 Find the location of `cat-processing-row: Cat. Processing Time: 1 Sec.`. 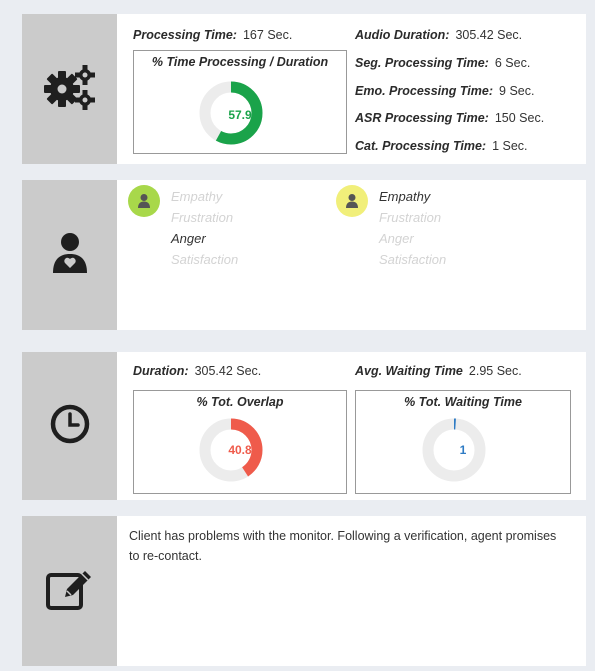

cat-processing-row: Cat. Processing Time: 1 Sec. is located at coordinates (441, 146).